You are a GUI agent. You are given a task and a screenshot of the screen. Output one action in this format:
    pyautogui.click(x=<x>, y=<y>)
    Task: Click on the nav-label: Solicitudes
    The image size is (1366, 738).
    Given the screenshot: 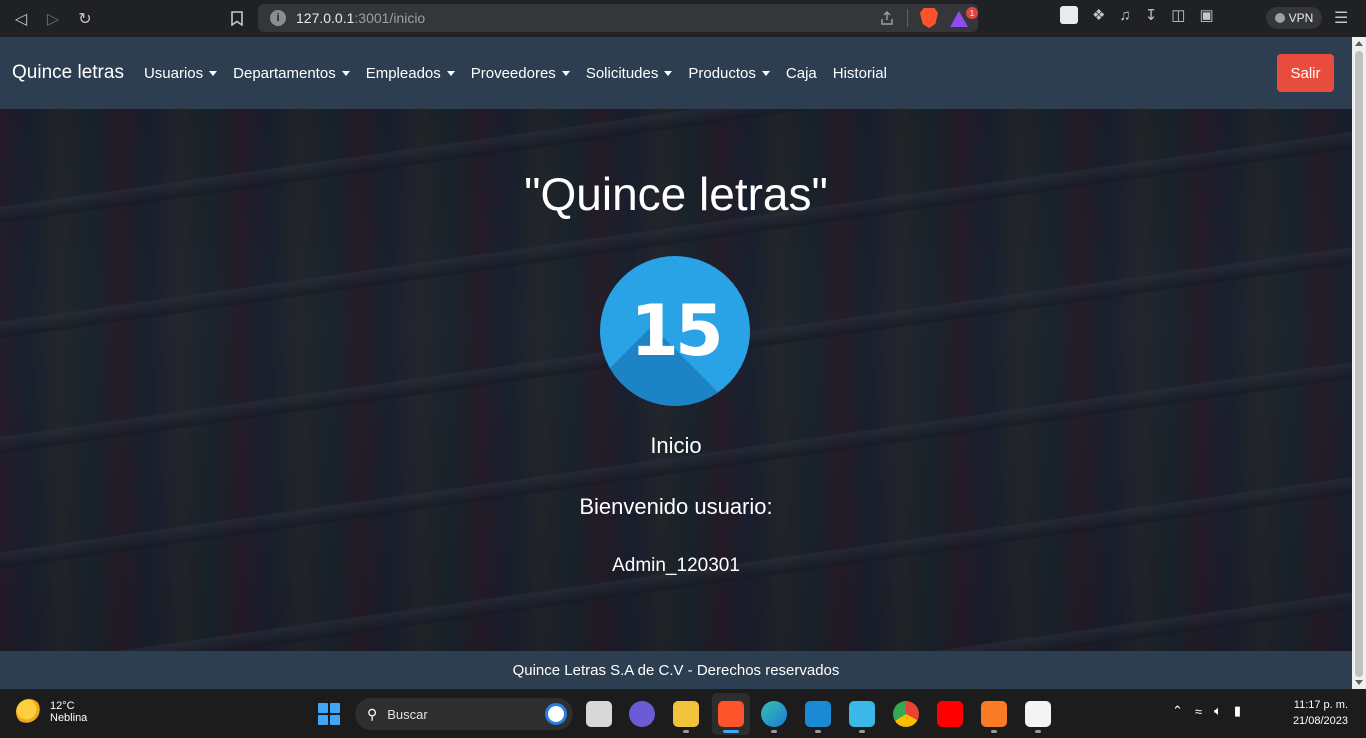 What is the action you would take?
    pyautogui.click(x=622, y=73)
    